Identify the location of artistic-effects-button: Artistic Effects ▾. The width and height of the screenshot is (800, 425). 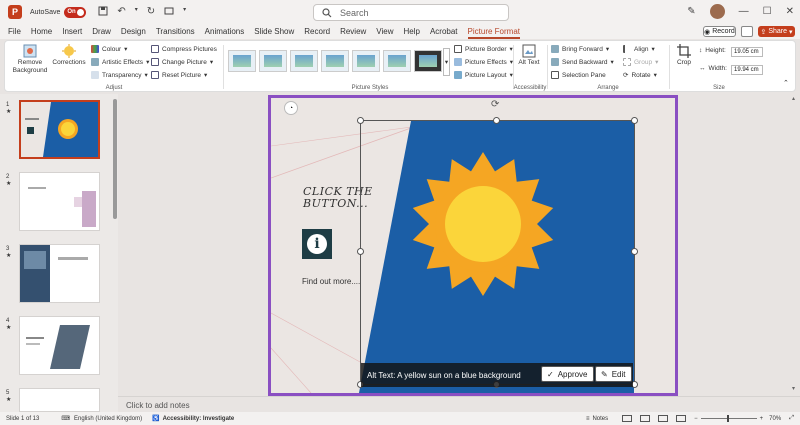
(120, 62).